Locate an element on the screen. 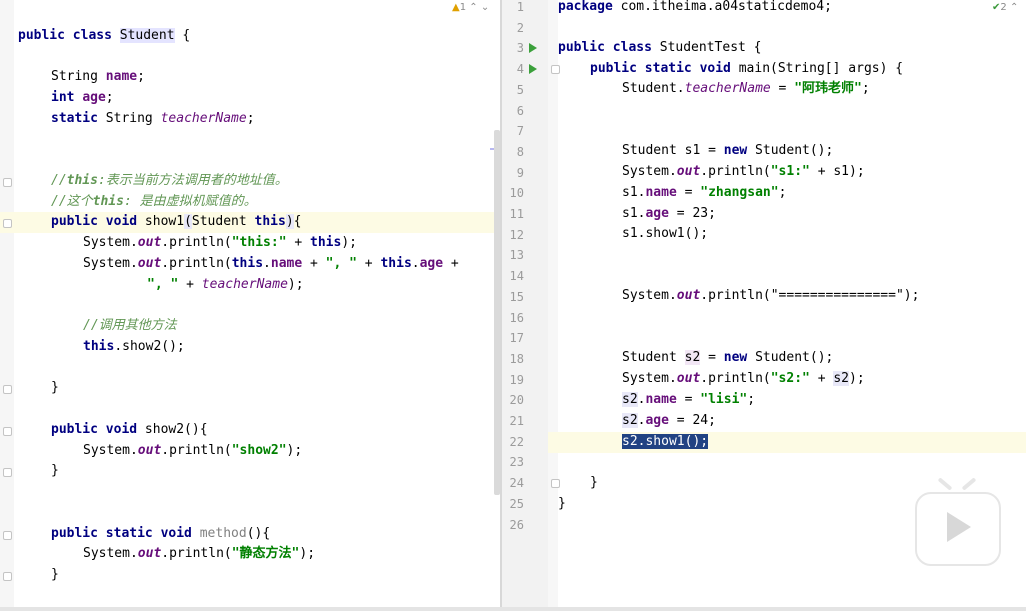  code-line: package com.itheima.a04staticdemo4; is located at coordinates (695, 9).